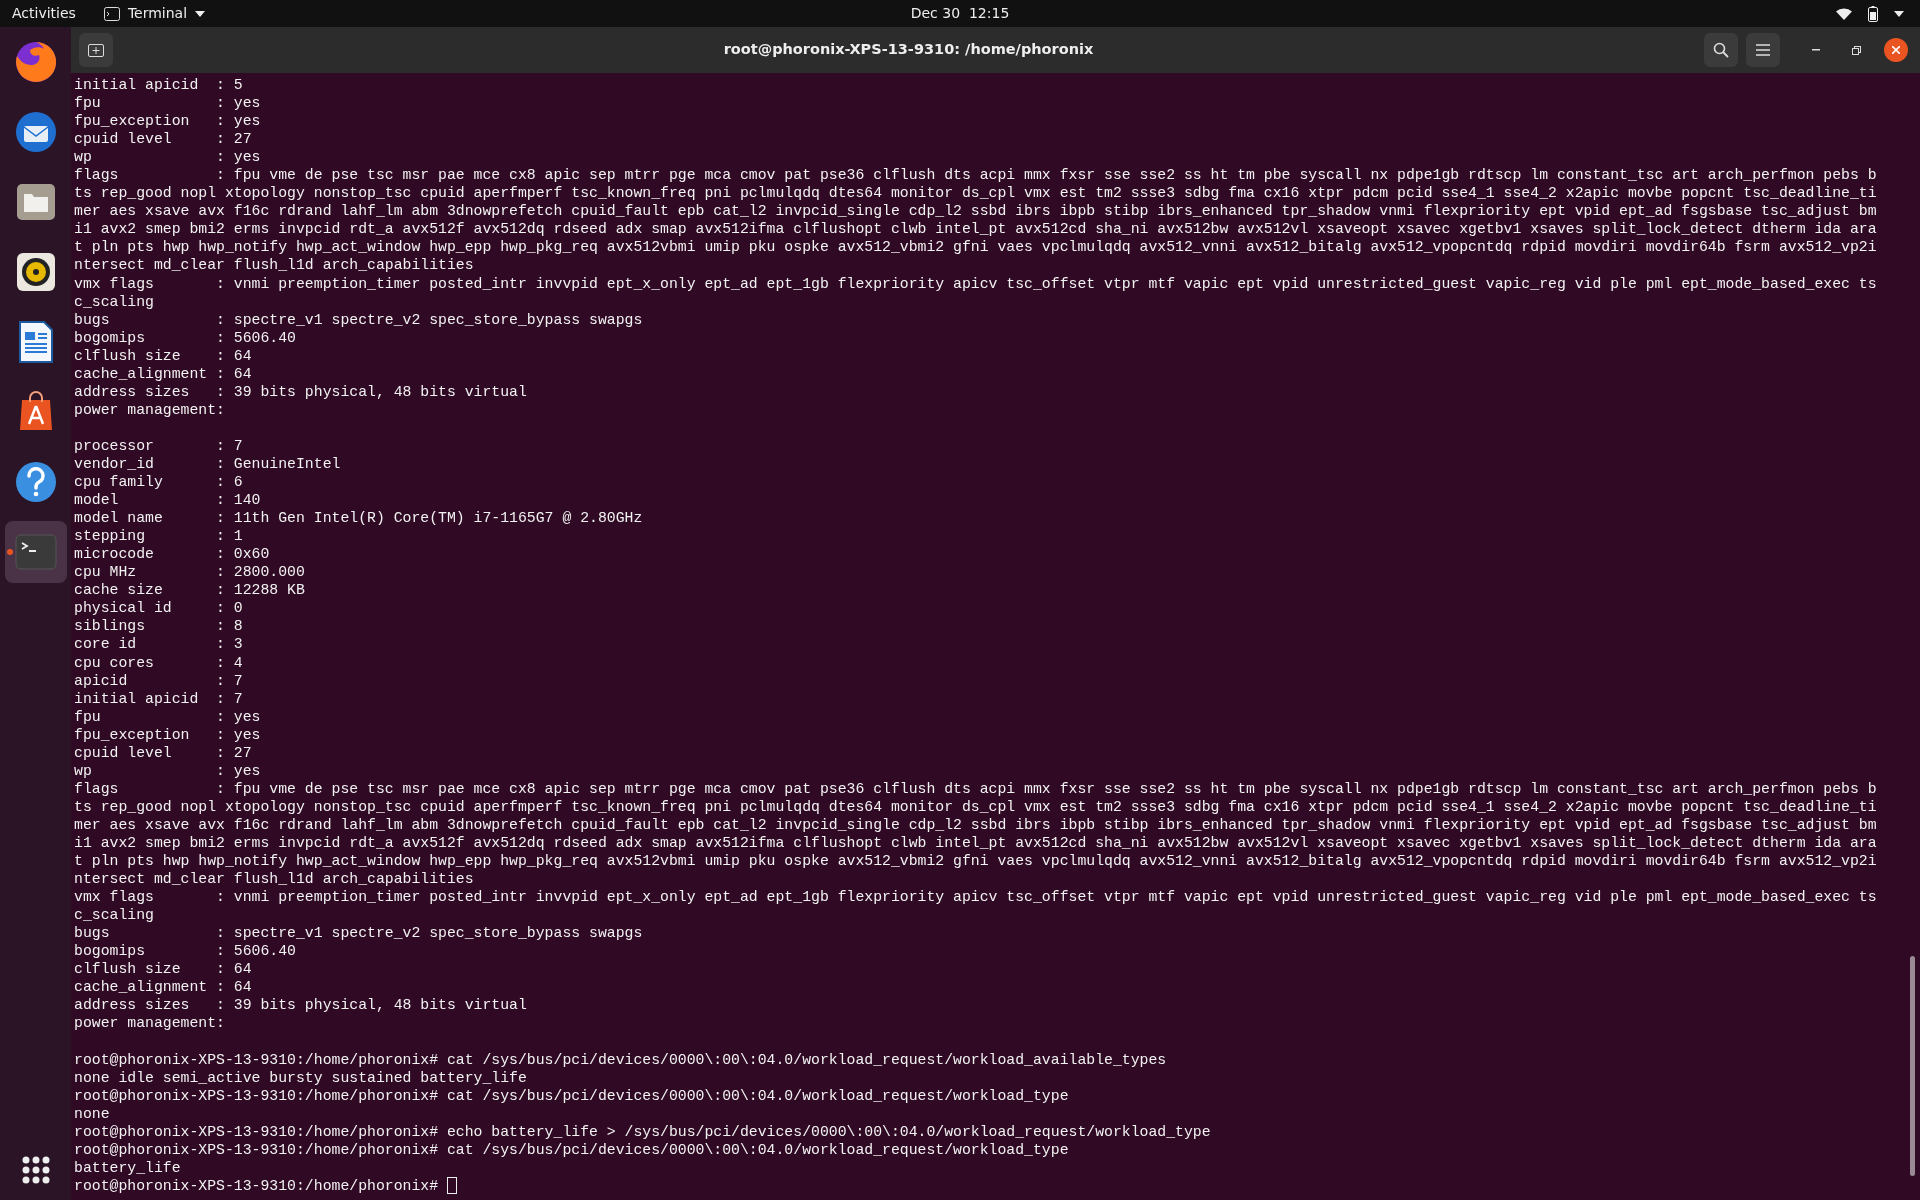 The image size is (1920, 1200). What do you see at coordinates (159, 662) in the screenshot?
I see `terminal-line: cpu cores : 4` at bounding box center [159, 662].